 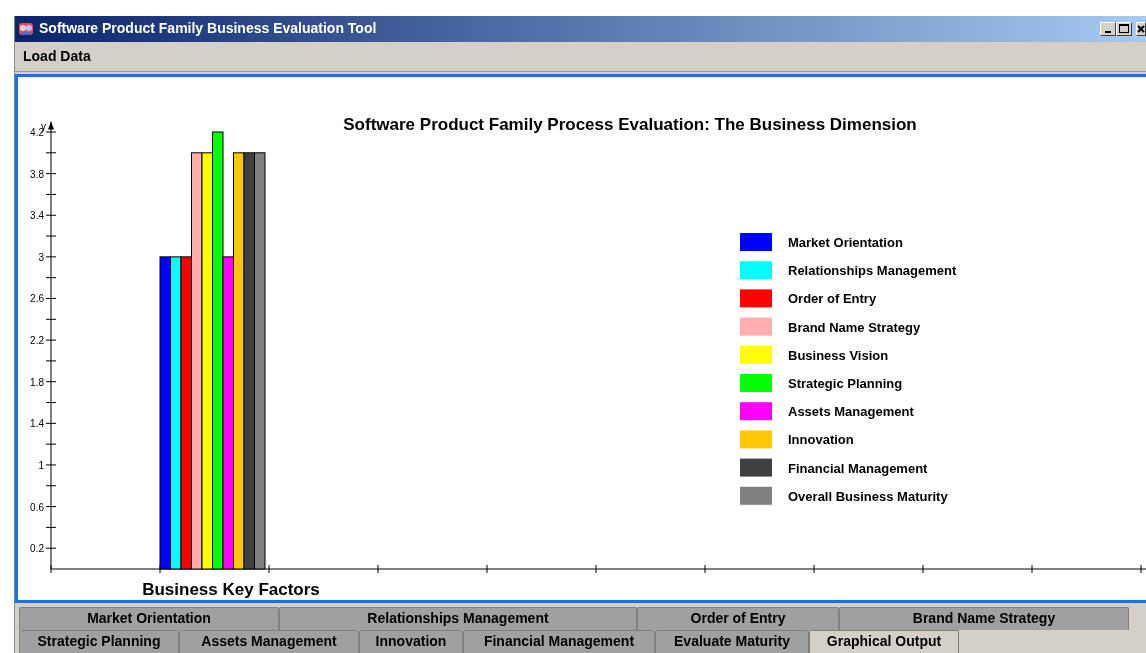 I want to click on tick-label: 1.4, so click(x=37, y=424).